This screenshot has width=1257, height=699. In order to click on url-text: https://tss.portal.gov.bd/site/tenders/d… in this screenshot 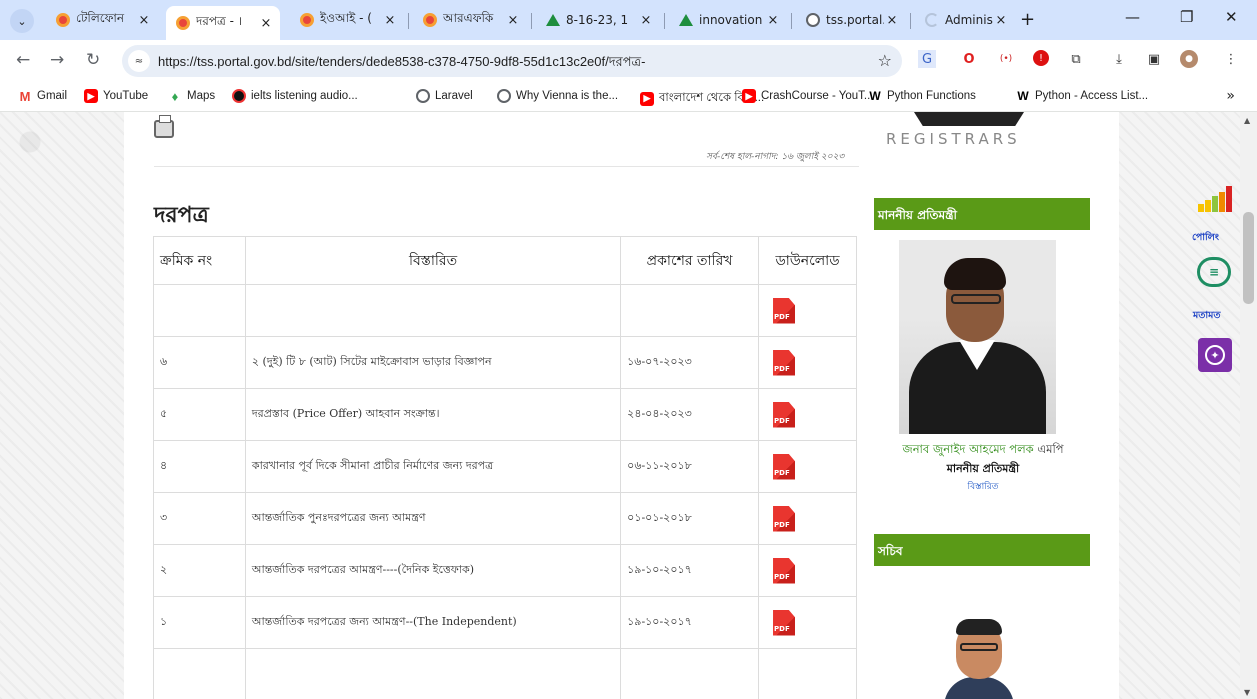, I will do `click(401, 63)`.